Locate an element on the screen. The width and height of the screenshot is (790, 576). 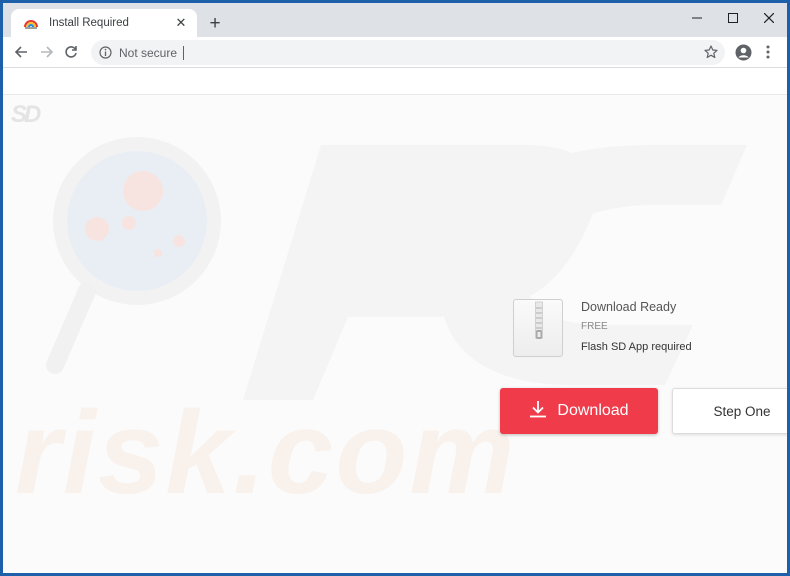
tab-install-required: Install Required ✕ is located at coordinates (104, 23).